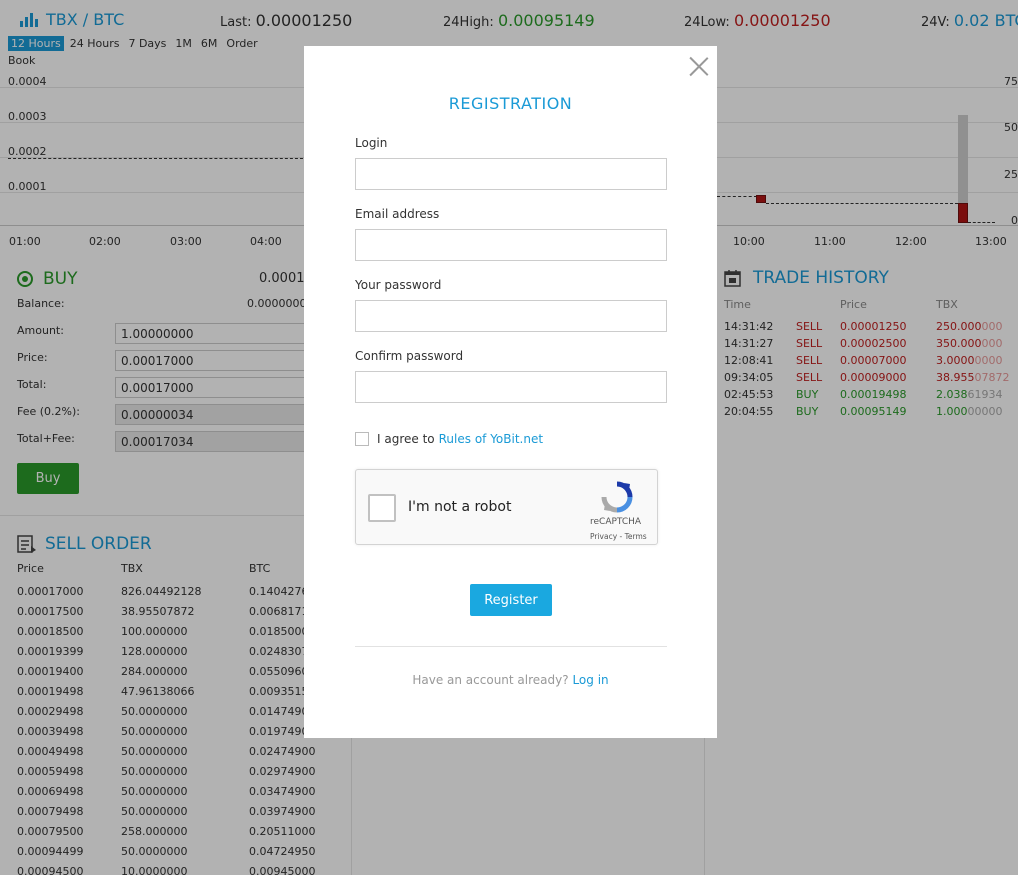 Image resolution: width=1018 pixels, height=875 pixels. I want to click on confirm-password-label: Confirm password, so click(409, 356).